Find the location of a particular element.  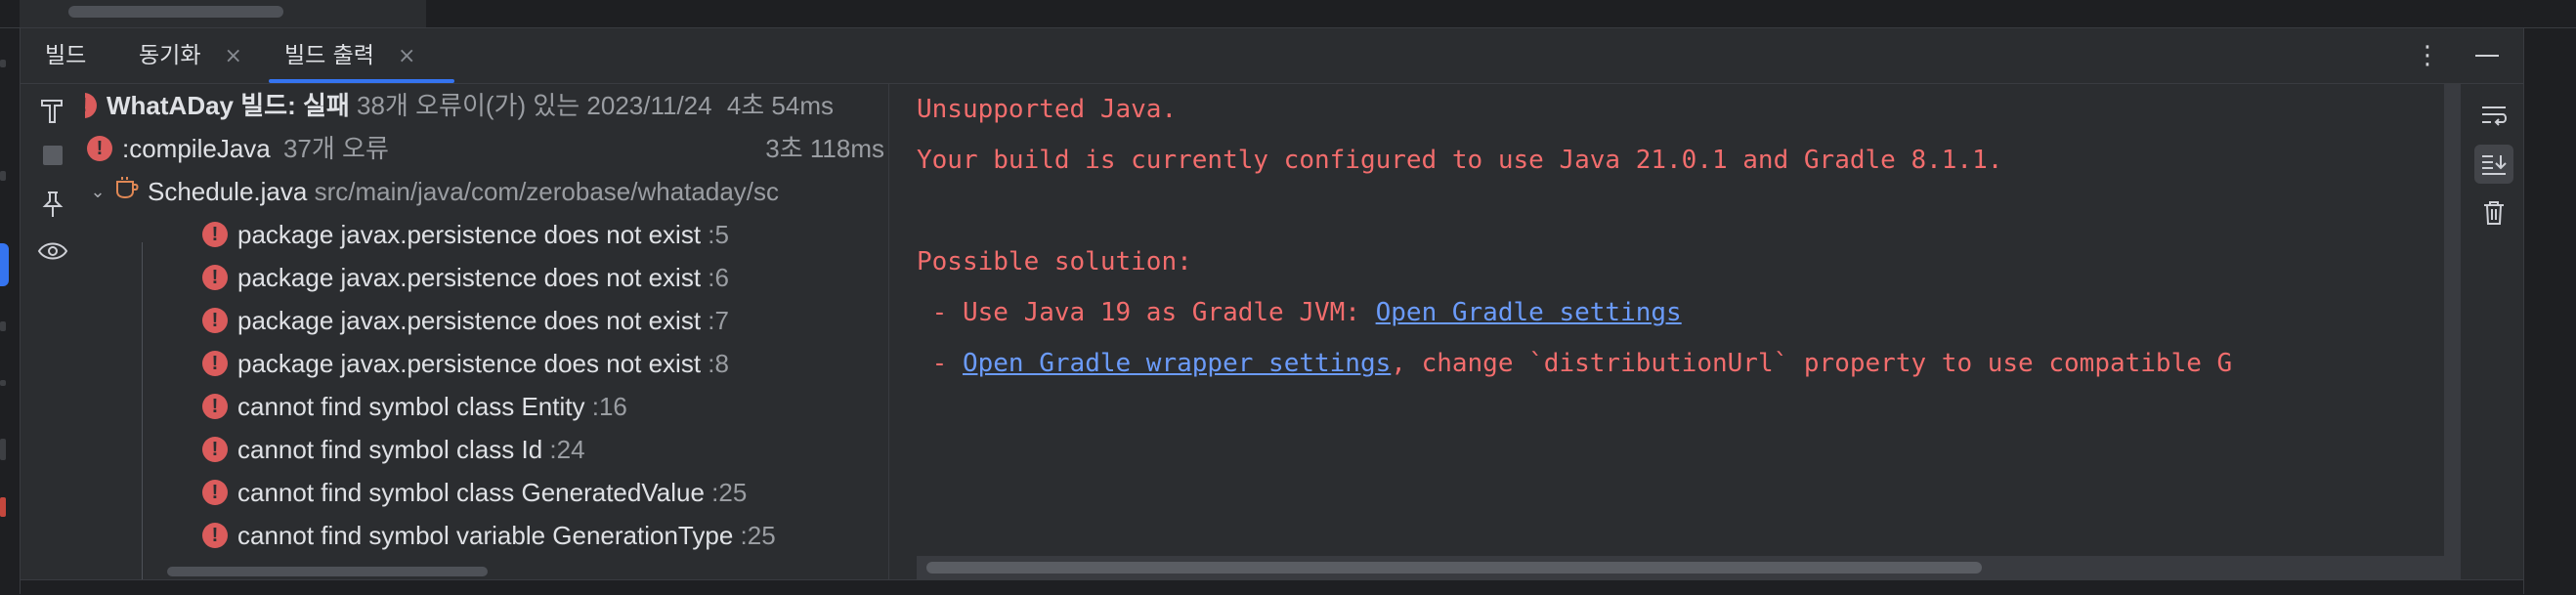

error-line: :5 is located at coordinates (718, 234).